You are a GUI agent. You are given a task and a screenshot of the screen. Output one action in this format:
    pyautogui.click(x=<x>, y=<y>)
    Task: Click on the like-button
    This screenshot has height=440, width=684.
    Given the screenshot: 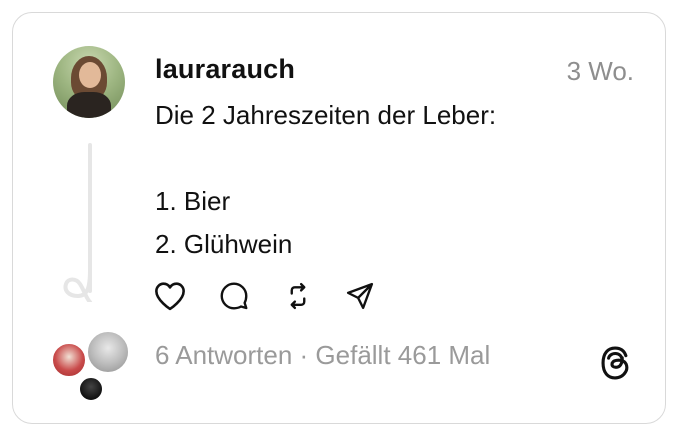 What is the action you would take?
    pyautogui.click(x=170, y=296)
    